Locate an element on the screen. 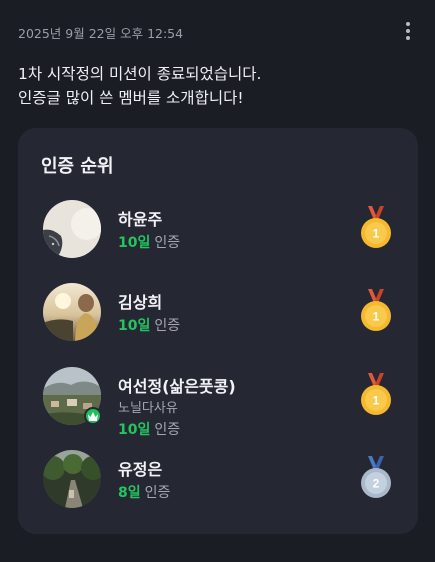  member-name: 여선정(삶은풋콩) is located at coordinates (177, 386).